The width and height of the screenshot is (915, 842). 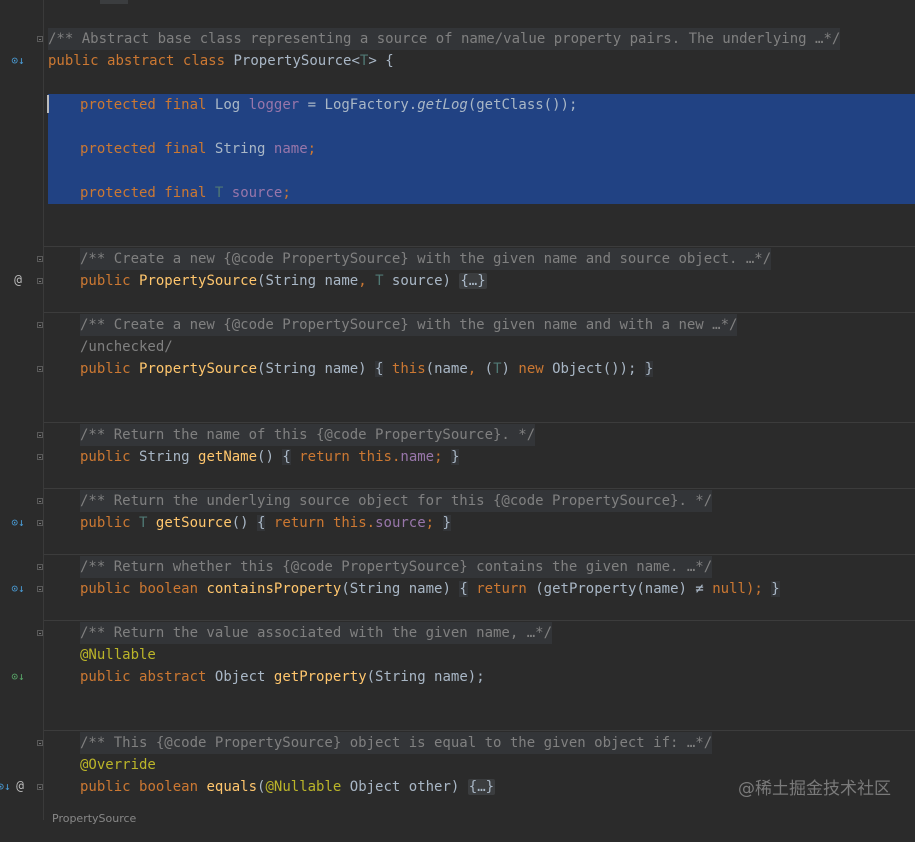 What do you see at coordinates (274, 105) in the screenshot?
I see `field-name: logger` at bounding box center [274, 105].